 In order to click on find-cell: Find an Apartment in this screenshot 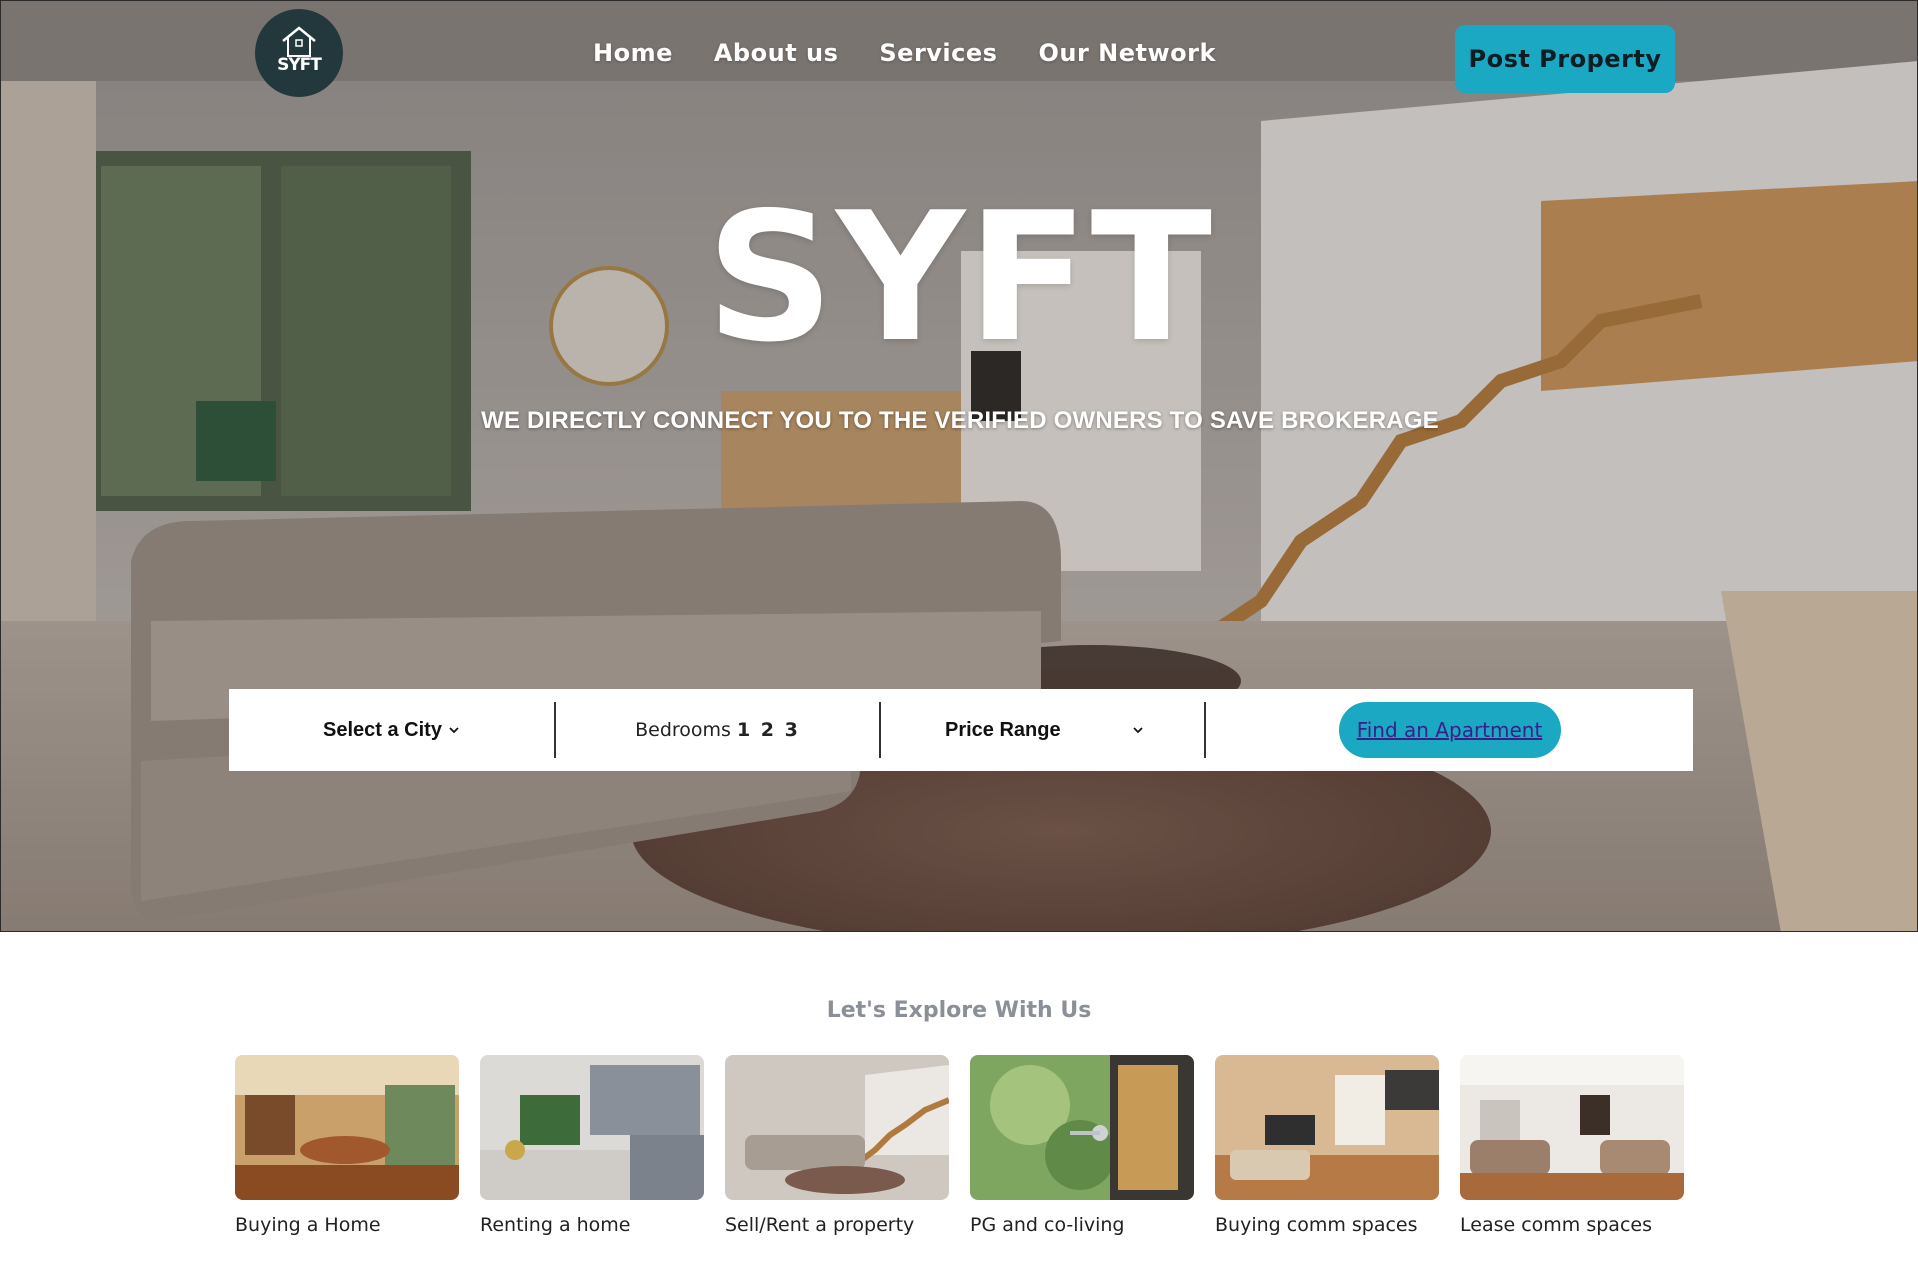, I will do `click(1449, 730)`.